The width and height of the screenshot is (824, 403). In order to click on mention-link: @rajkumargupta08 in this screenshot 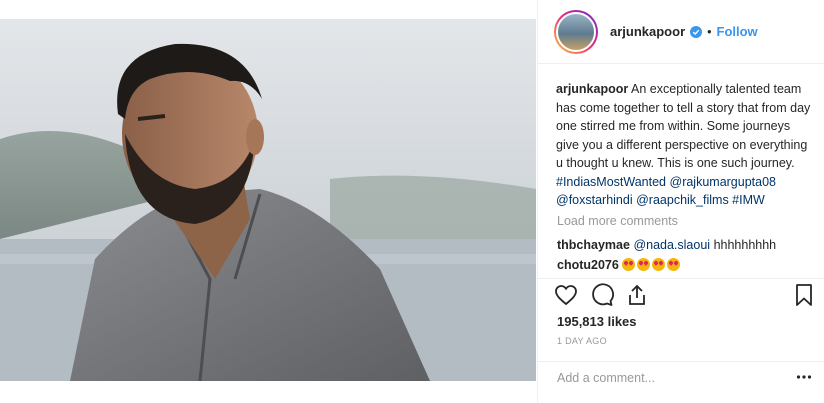, I will do `click(723, 182)`.